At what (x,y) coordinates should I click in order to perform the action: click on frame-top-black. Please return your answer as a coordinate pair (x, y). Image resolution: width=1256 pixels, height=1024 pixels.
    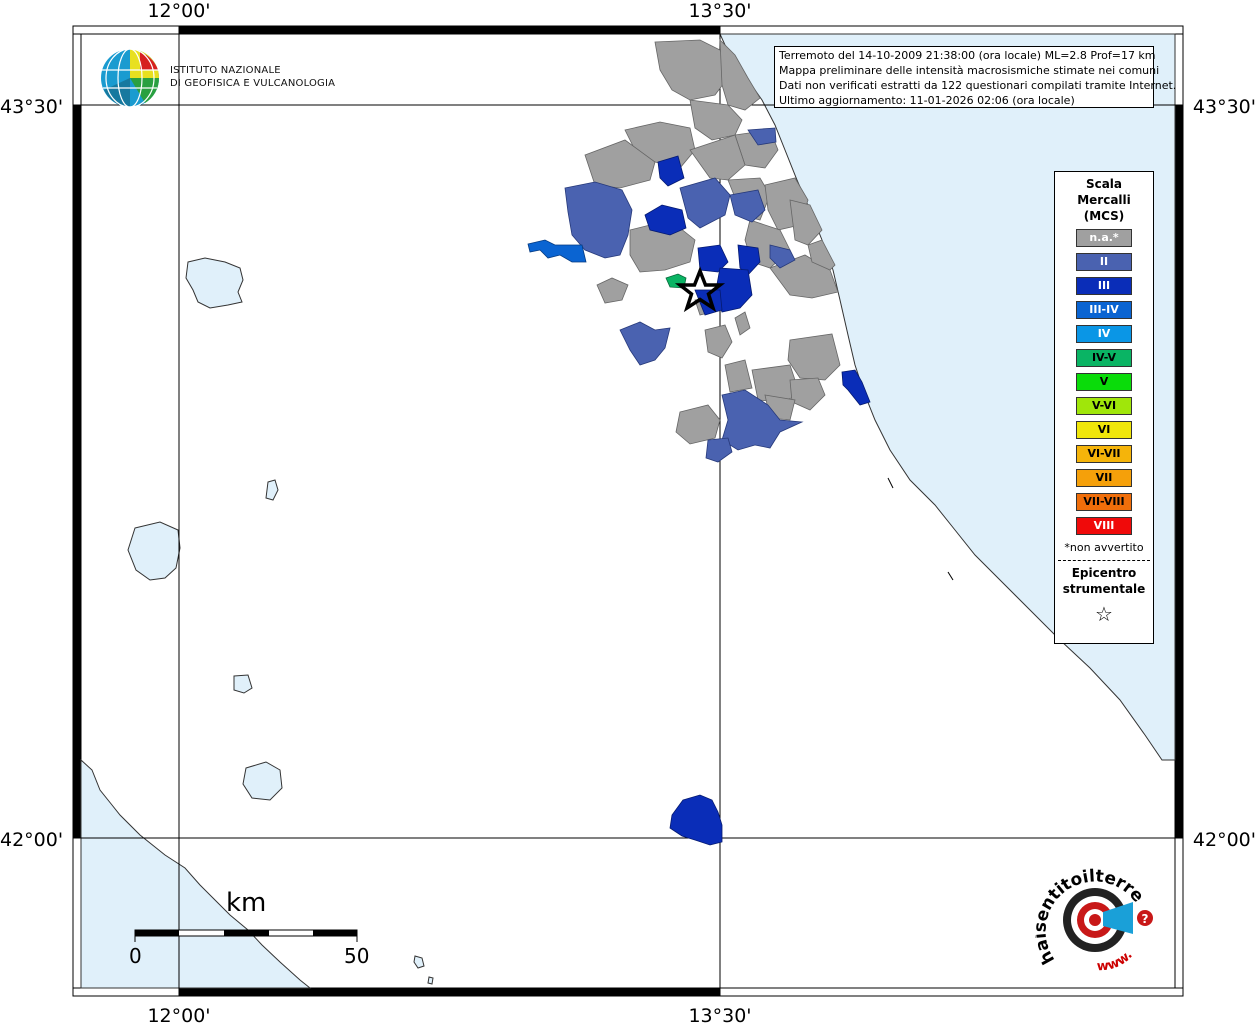
    Looking at the image, I should click on (449, 30).